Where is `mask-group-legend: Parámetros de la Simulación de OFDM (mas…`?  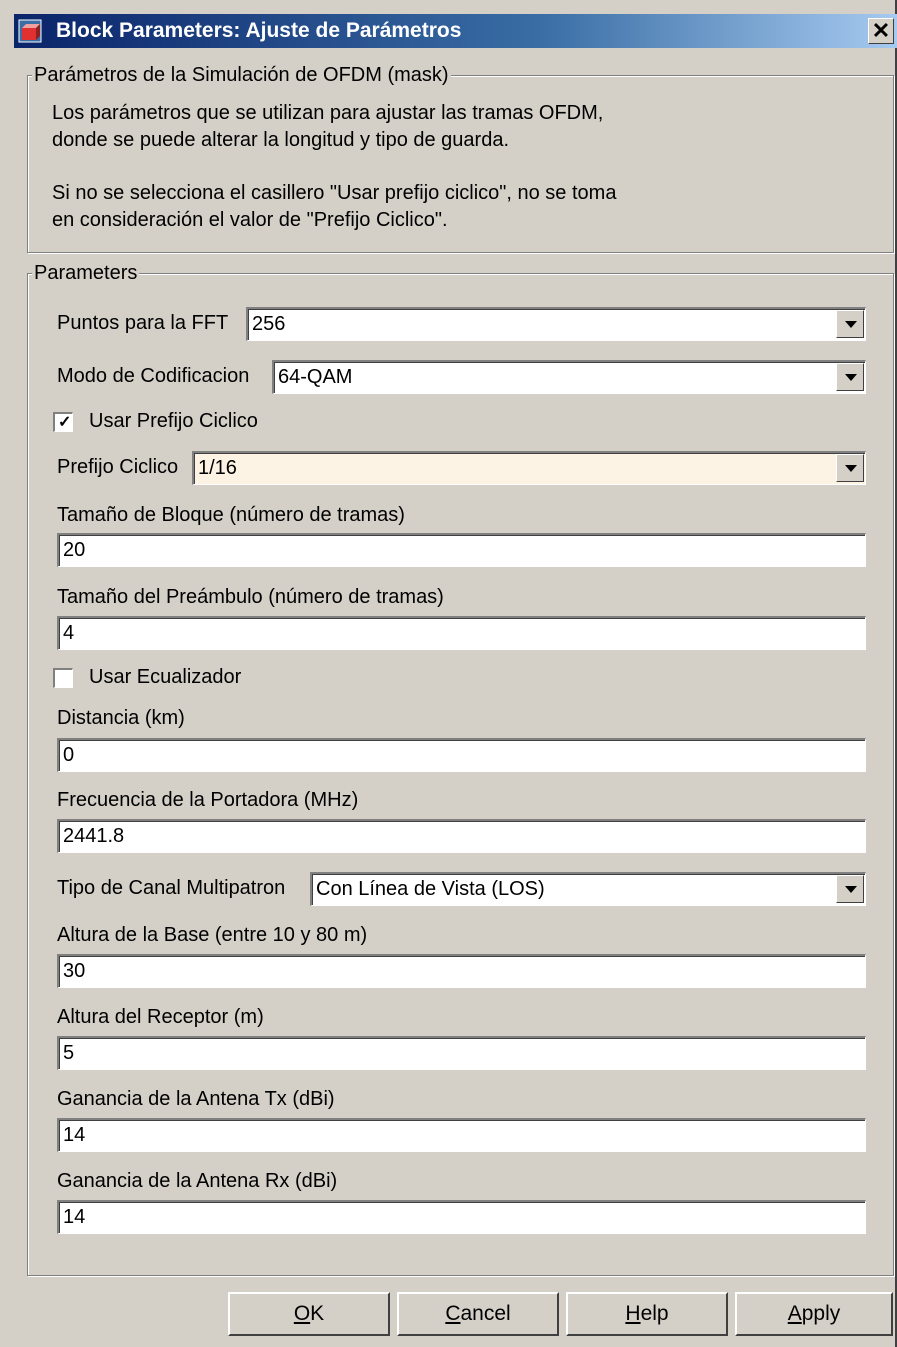 mask-group-legend: Parámetros de la Simulación de OFDM (mas… is located at coordinates (241, 75).